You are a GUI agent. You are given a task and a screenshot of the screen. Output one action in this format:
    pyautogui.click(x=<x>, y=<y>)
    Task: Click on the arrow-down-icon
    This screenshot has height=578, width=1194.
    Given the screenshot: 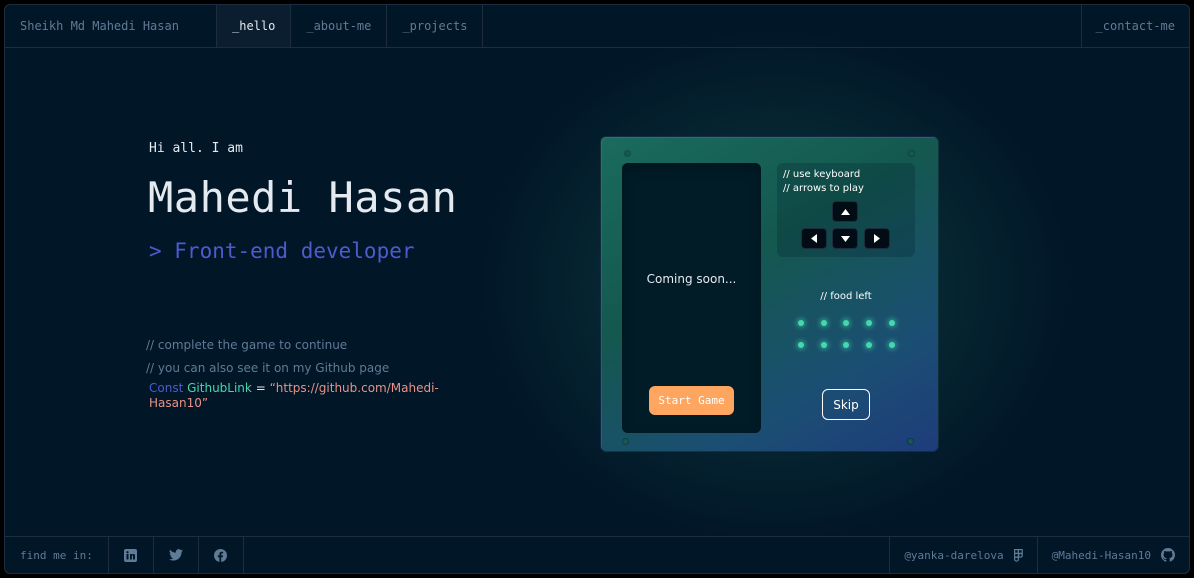 What is the action you would take?
    pyautogui.click(x=845, y=238)
    